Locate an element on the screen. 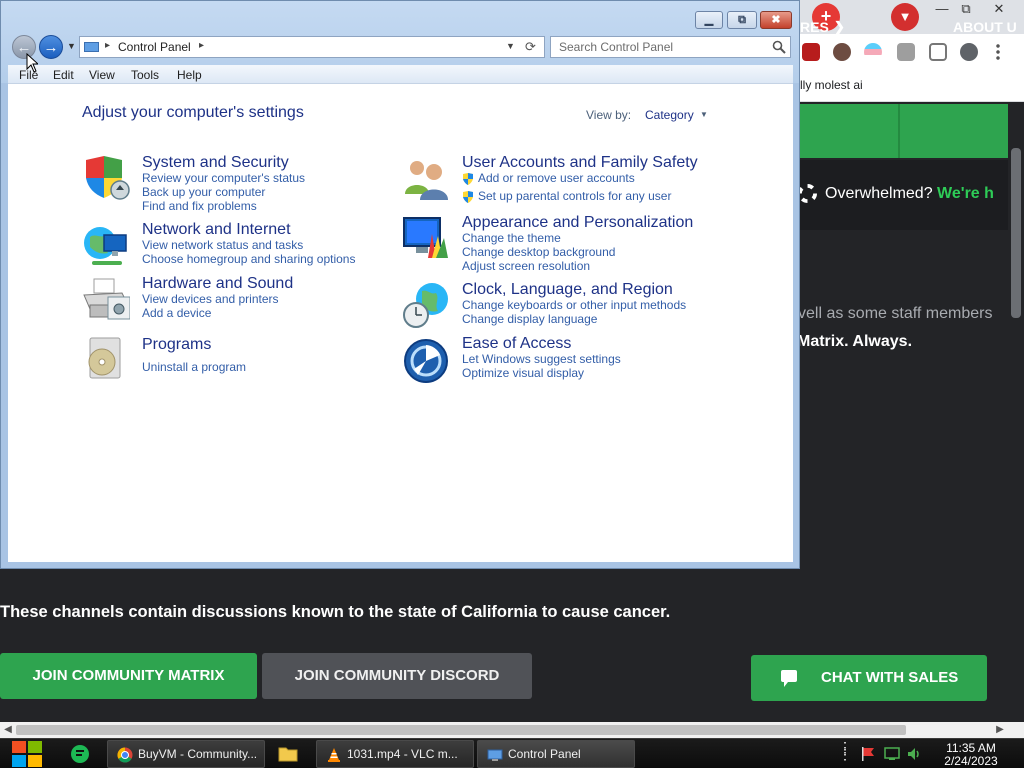 This screenshot has height=768, width=1024. browser-restore-button: ⧉ is located at coordinates (966, 9).